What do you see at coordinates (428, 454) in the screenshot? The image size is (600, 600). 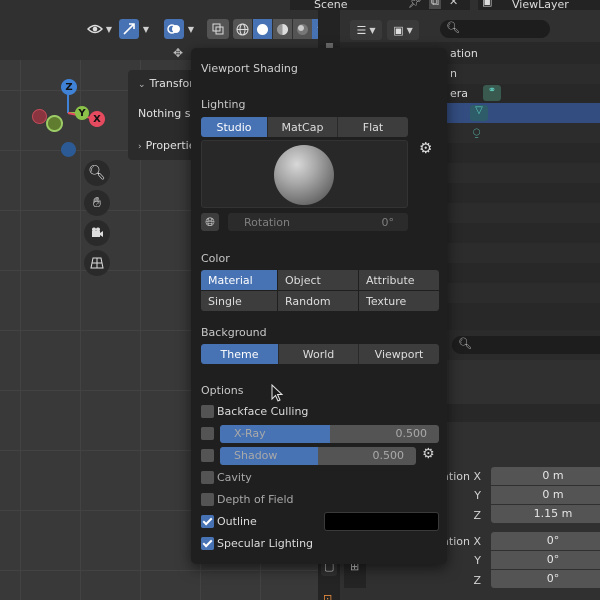 I see `shadow-settings-gear-icon: ⚙` at bounding box center [428, 454].